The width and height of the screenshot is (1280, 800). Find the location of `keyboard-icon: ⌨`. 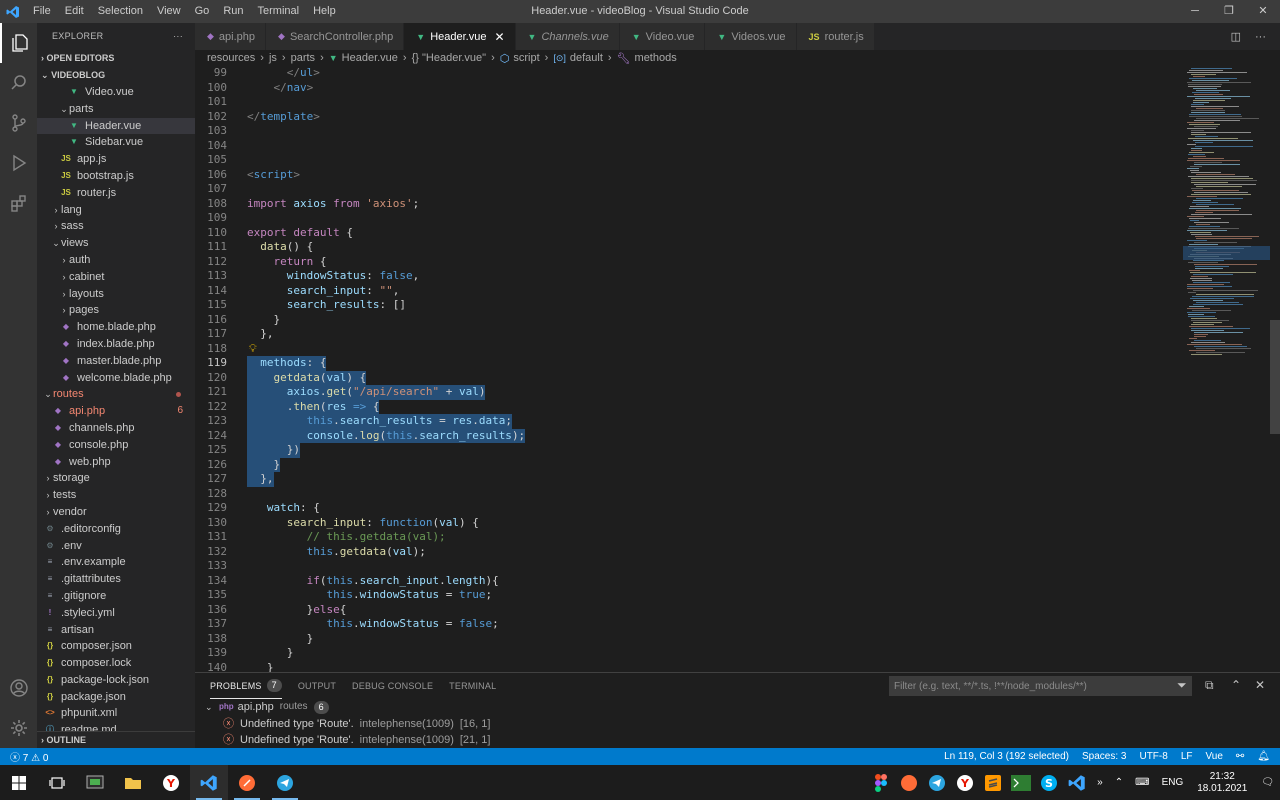

keyboard-icon: ⌨ is located at coordinates (1142, 782).